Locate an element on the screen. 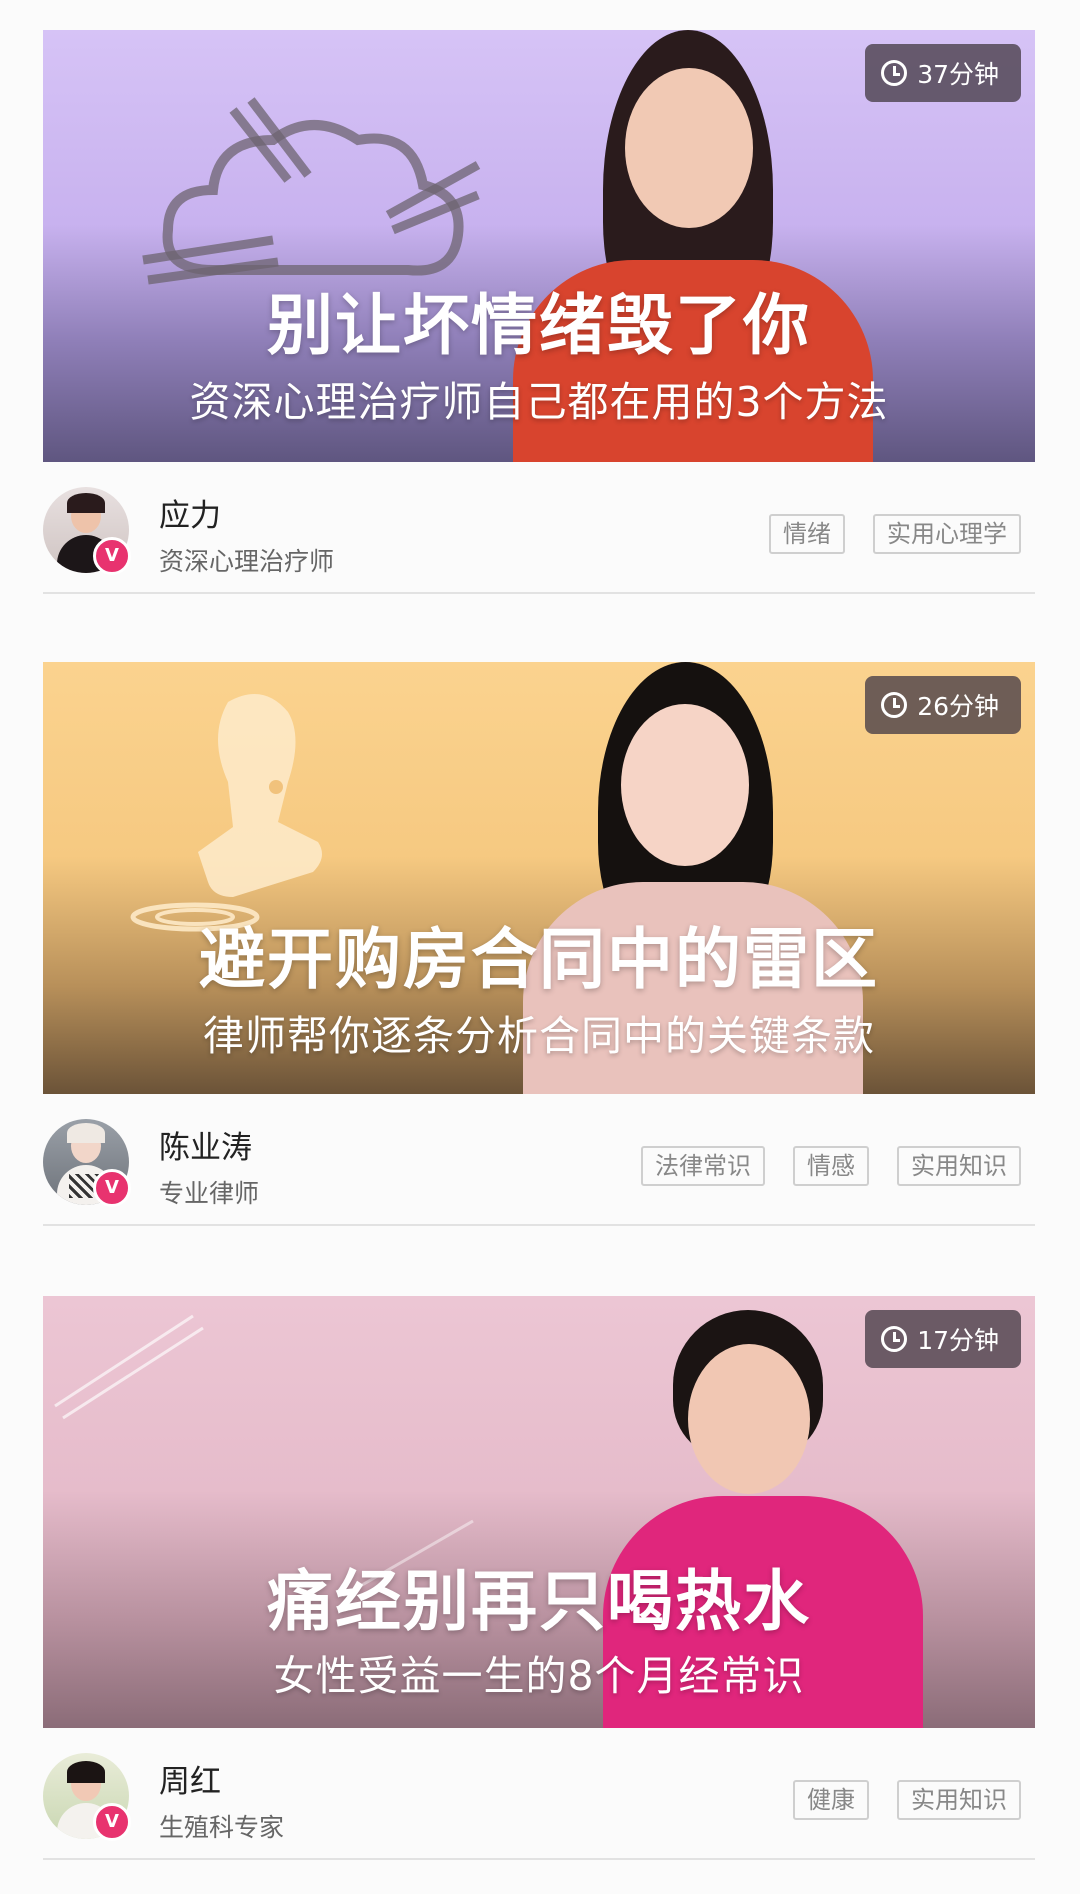 This screenshot has height=1894, width=1080. tag: 情感 is located at coordinates (831, 1166).